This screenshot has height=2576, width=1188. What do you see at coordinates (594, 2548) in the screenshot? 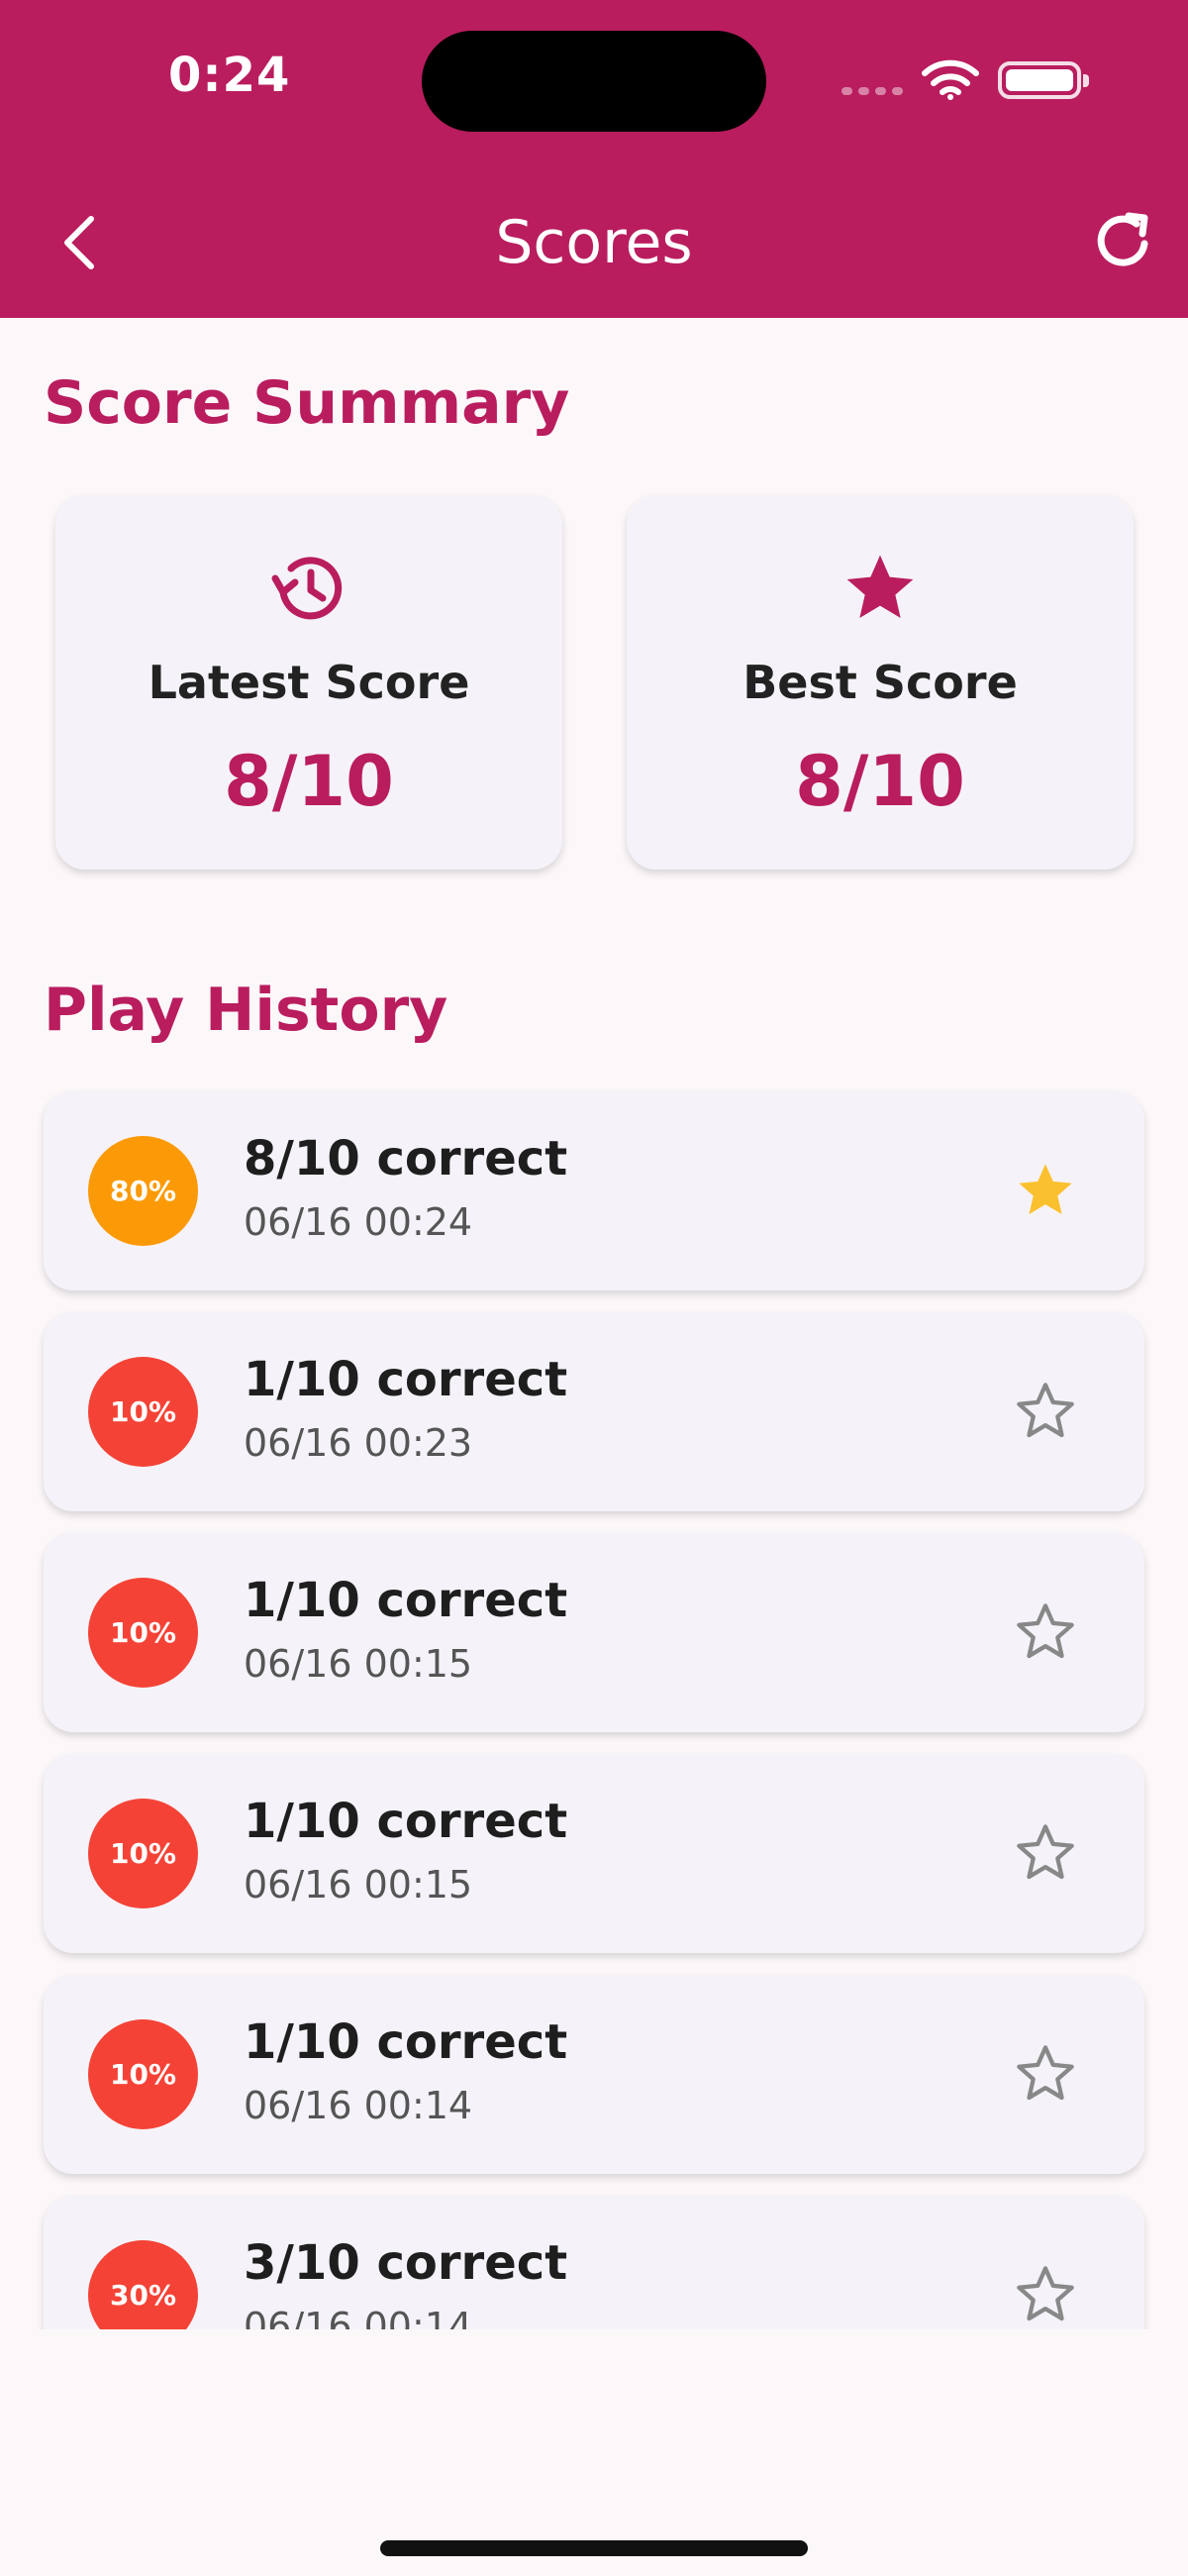
I see `home-indicator` at bounding box center [594, 2548].